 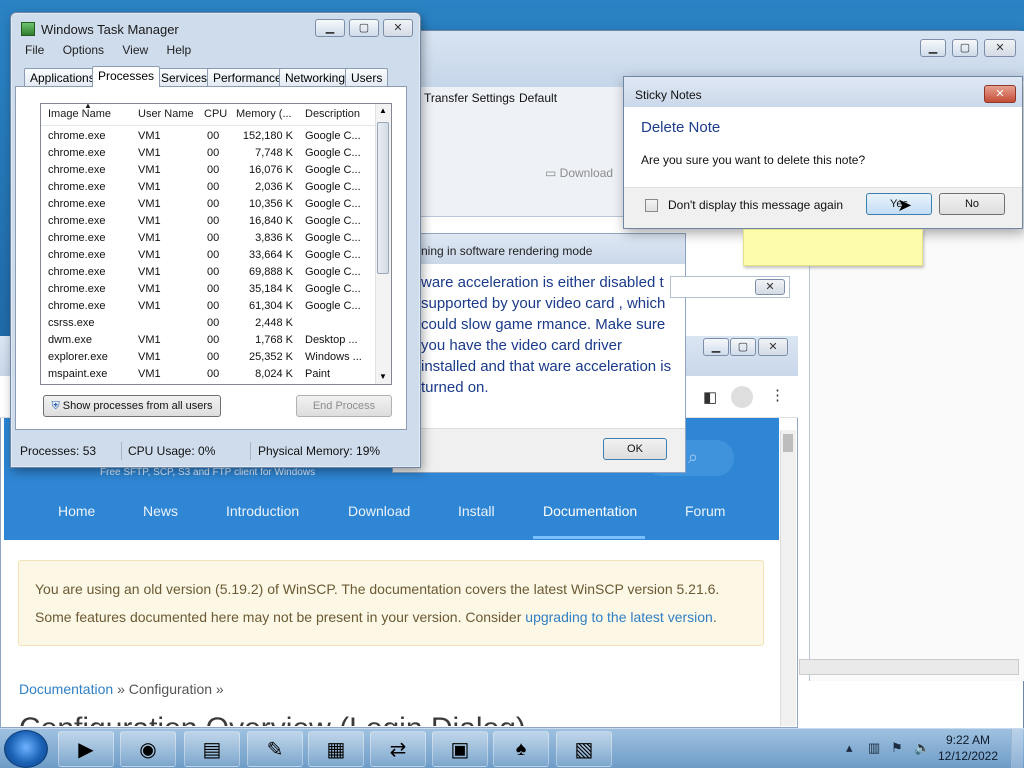 What do you see at coordinates (344, 406) in the screenshot?
I see `end-process-button: End Process` at bounding box center [344, 406].